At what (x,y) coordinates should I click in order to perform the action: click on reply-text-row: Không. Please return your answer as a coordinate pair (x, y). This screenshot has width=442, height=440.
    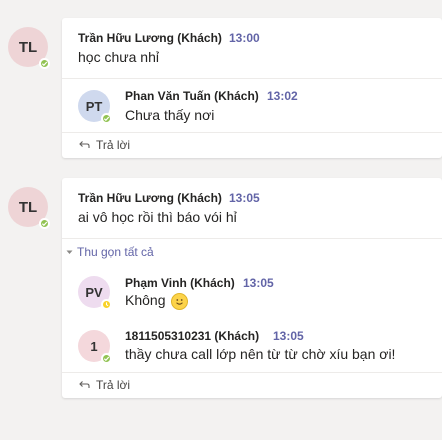
    Looking at the image, I should click on (157, 301).